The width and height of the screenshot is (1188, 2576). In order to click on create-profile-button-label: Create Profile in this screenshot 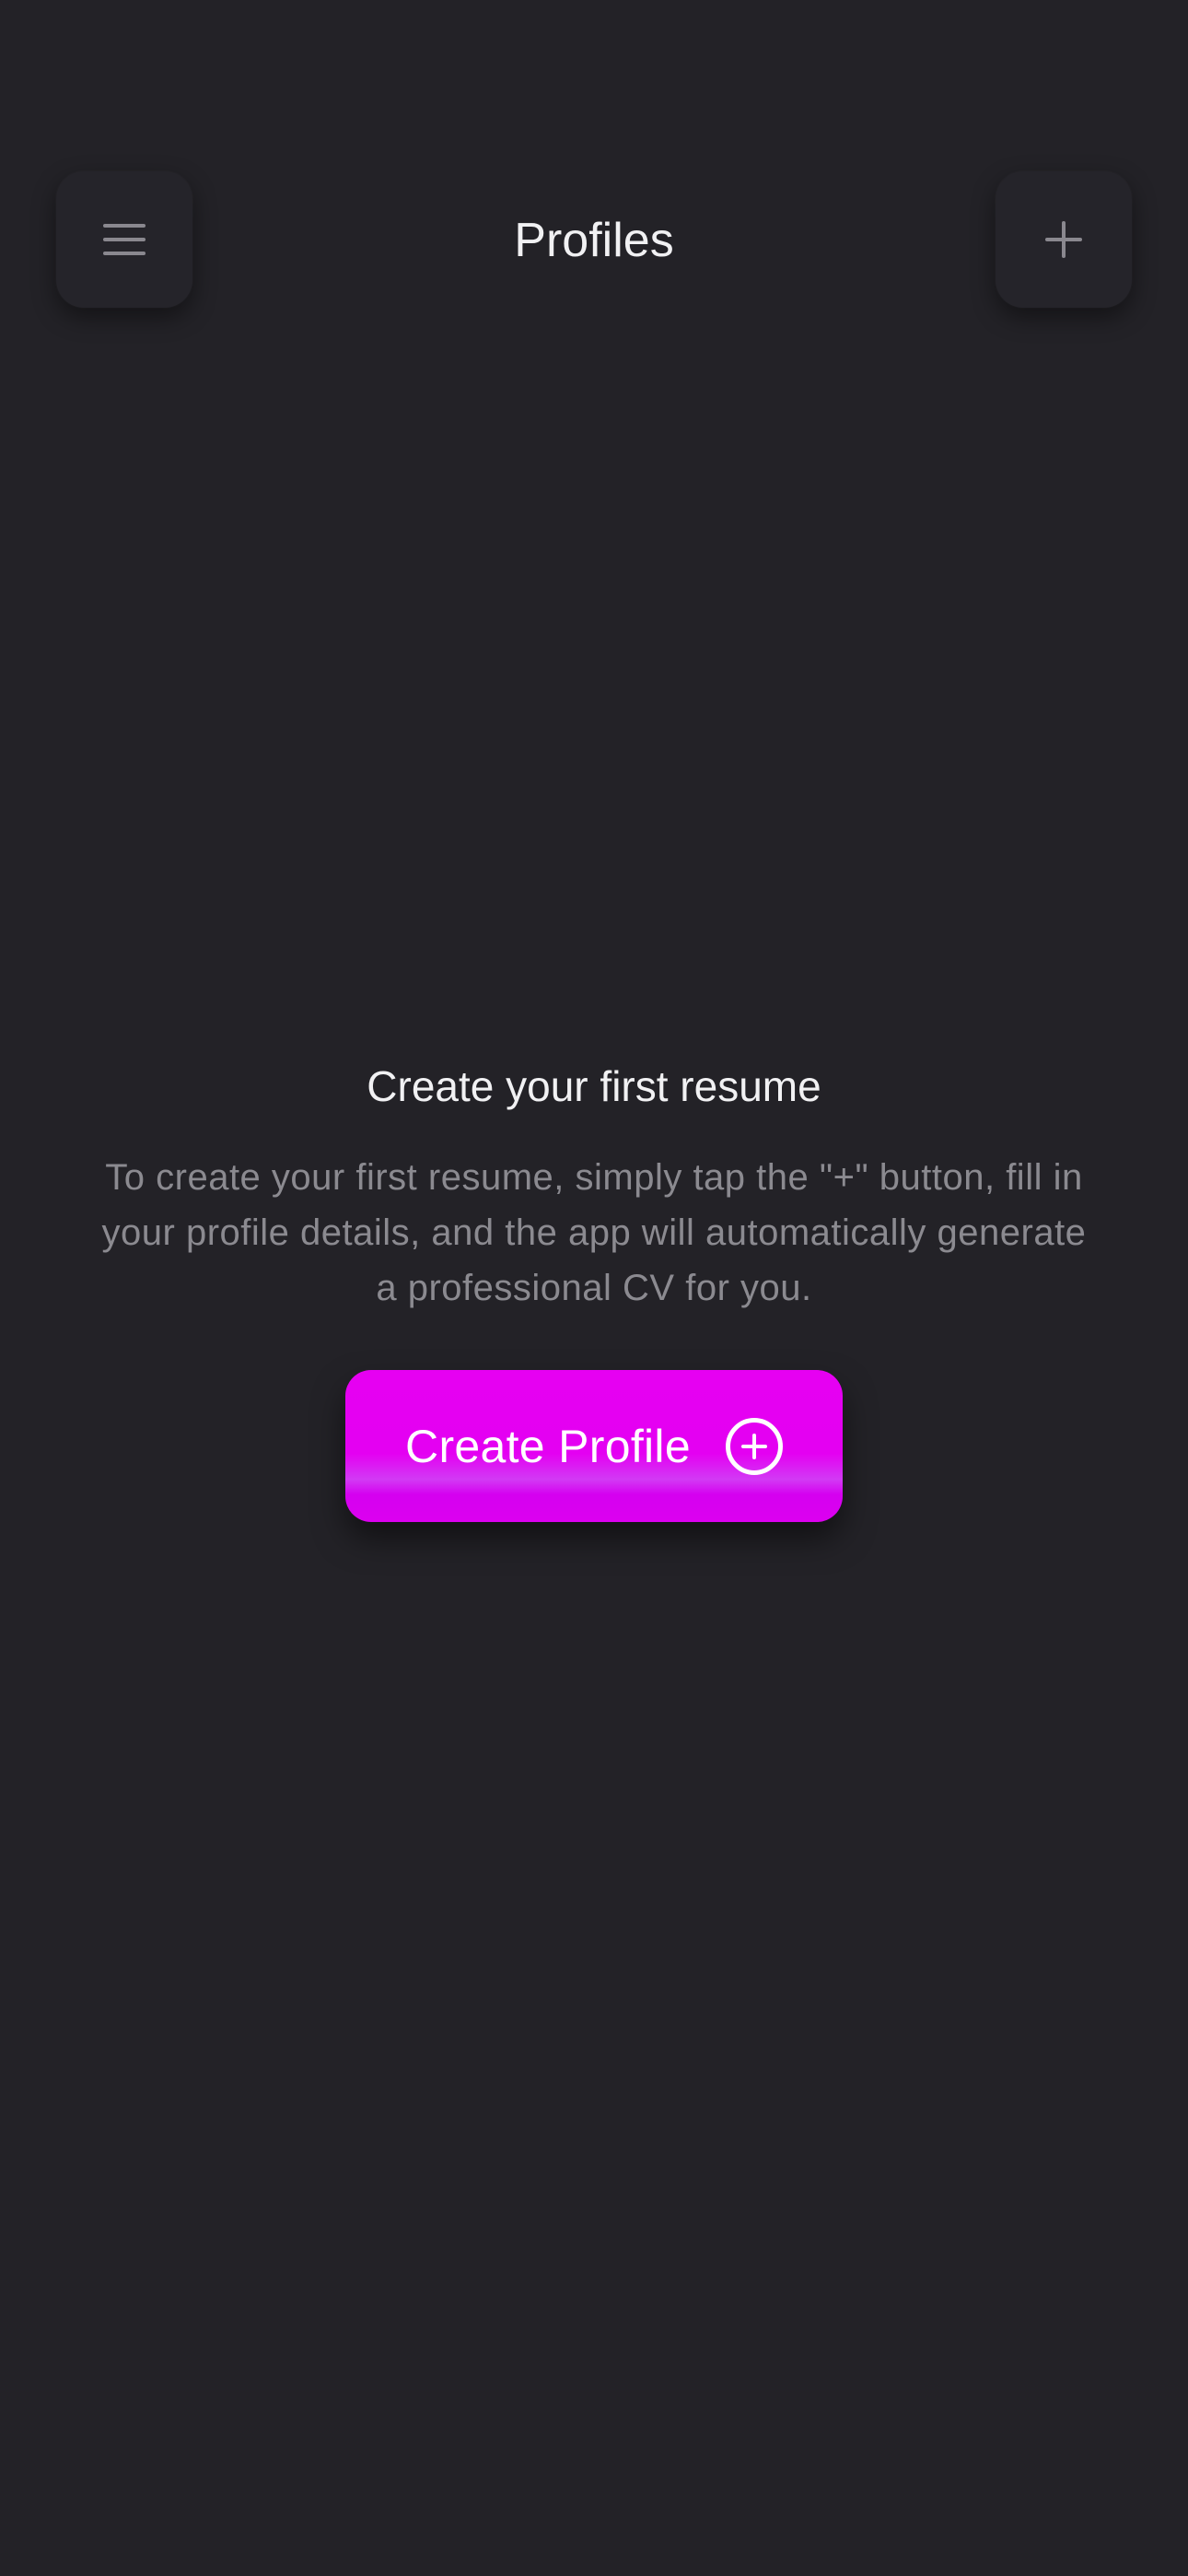, I will do `click(548, 1446)`.